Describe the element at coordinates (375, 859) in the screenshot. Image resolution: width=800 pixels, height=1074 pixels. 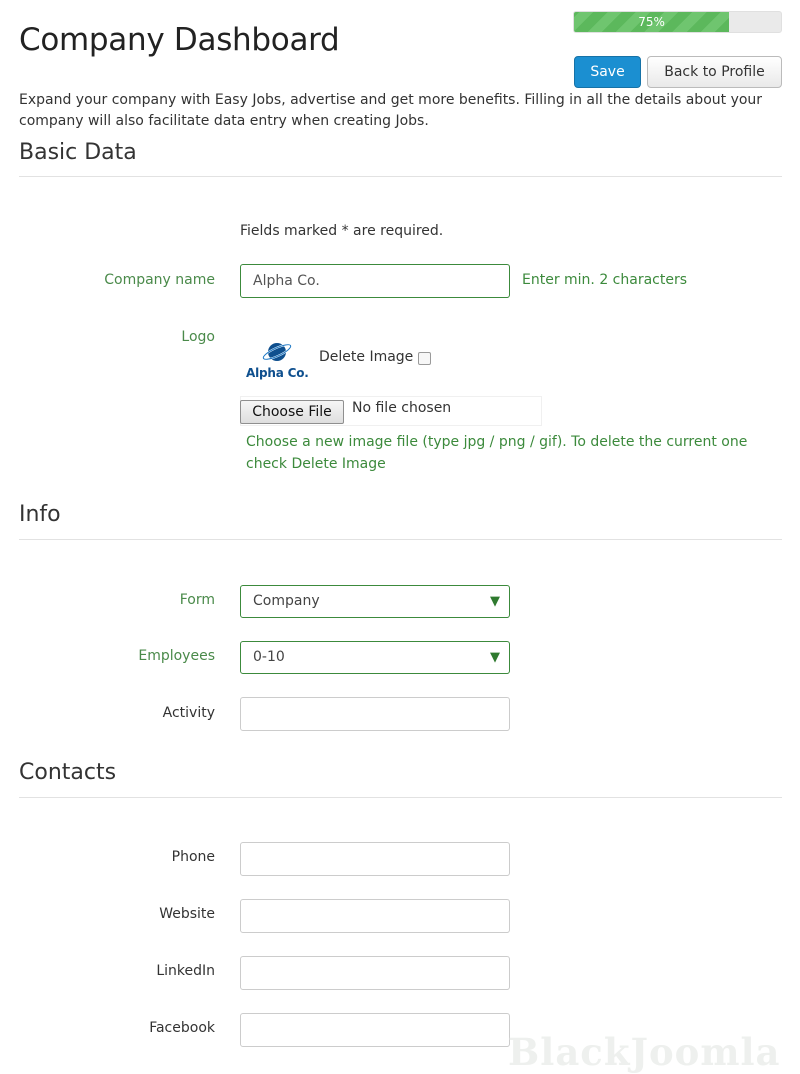
I see `phone-input` at that location.